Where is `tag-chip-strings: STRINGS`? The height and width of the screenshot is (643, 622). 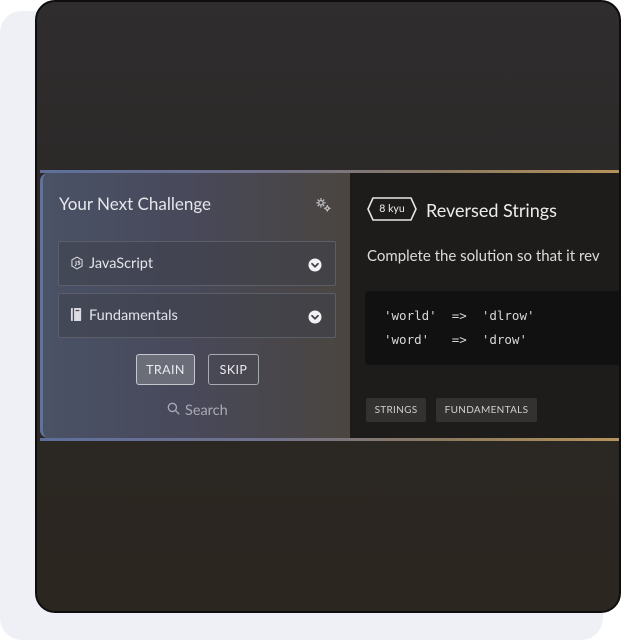
tag-chip-strings: STRINGS is located at coordinates (396, 410).